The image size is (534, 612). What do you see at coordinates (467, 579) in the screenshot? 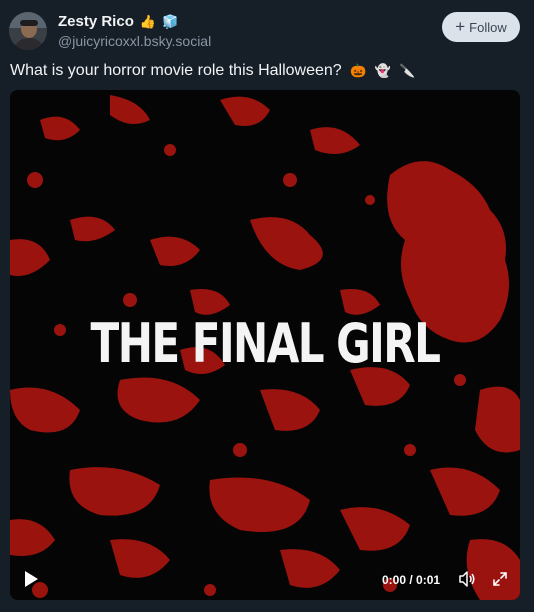
I see `volume-icon` at bounding box center [467, 579].